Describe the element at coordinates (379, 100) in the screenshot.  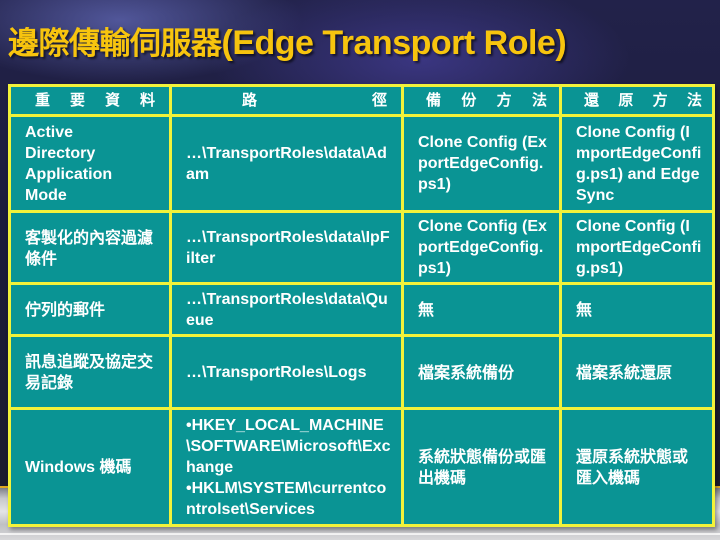
I see `header-char: 徑` at that location.